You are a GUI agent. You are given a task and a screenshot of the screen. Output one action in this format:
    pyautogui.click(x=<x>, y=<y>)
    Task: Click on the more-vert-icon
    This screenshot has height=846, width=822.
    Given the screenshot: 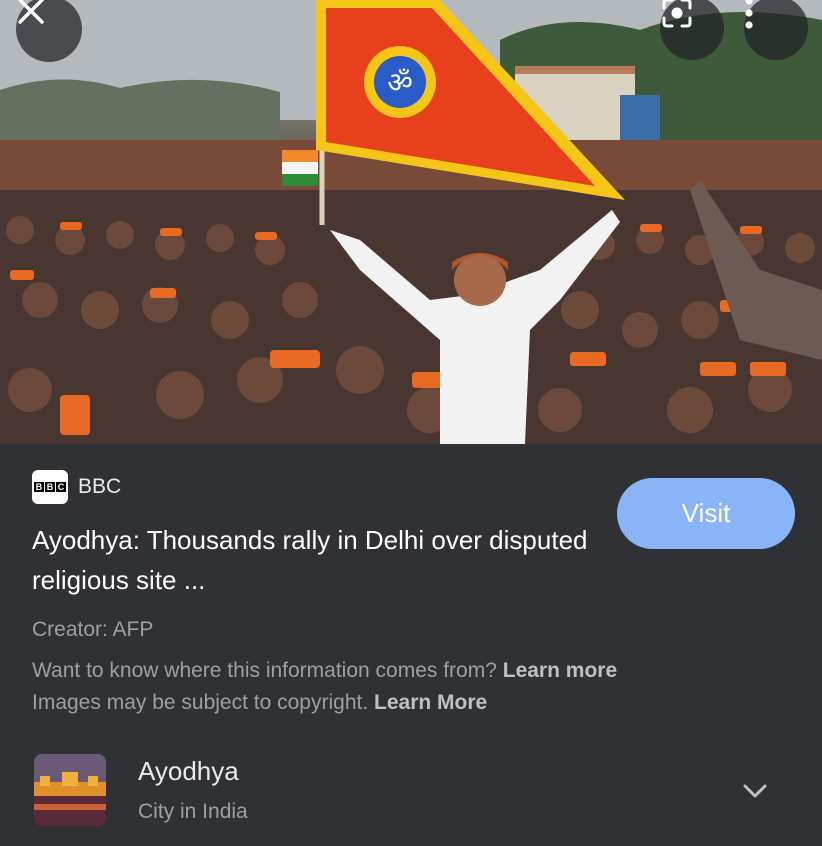 What is the action you would take?
    pyautogui.click(x=749, y=14)
    